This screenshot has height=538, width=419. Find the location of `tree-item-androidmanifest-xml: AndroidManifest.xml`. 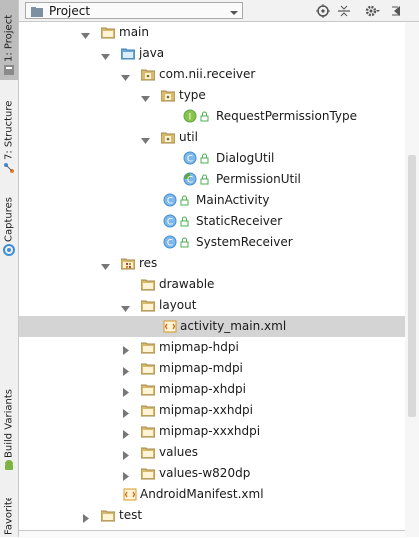

tree-item-androidmanifest-xml: AndroidManifest.xml is located at coordinates (212, 494).